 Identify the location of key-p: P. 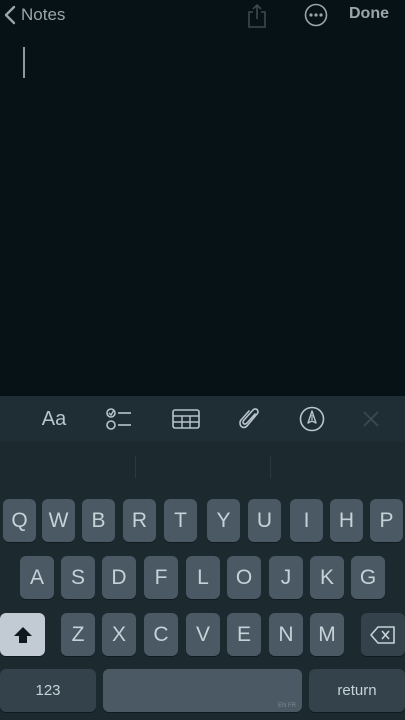
(386, 520).